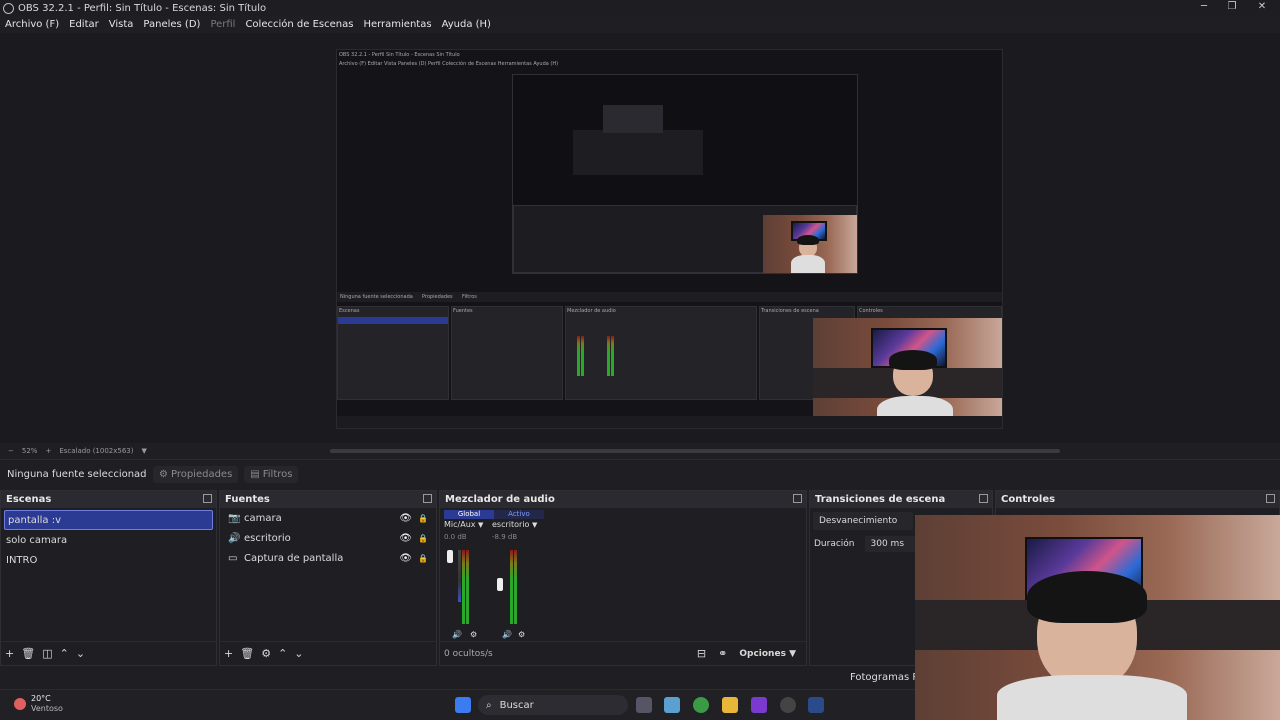 The image size is (1280, 720). I want to click on properties-button: ⚙ Propiedades, so click(196, 474).